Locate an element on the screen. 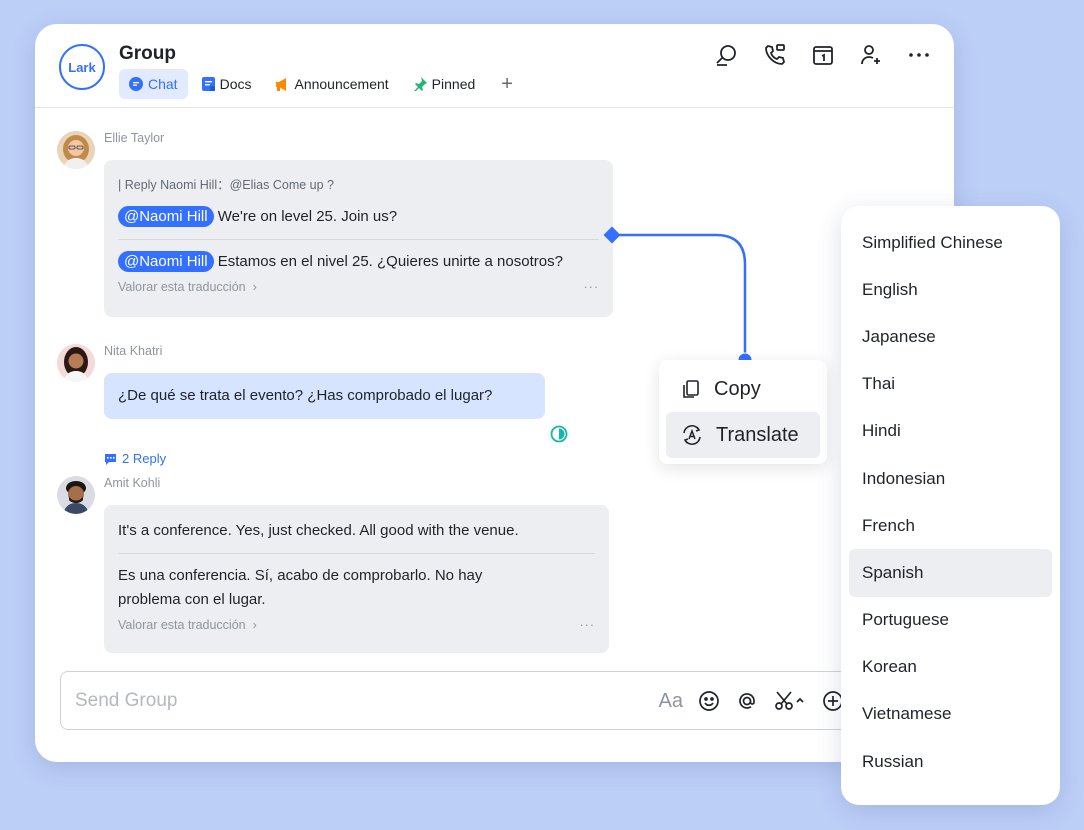 The height and width of the screenshot is (830, 1084). tab-bar: Chat Docs Announcement Pinned + is located at coordinates (322, 84).